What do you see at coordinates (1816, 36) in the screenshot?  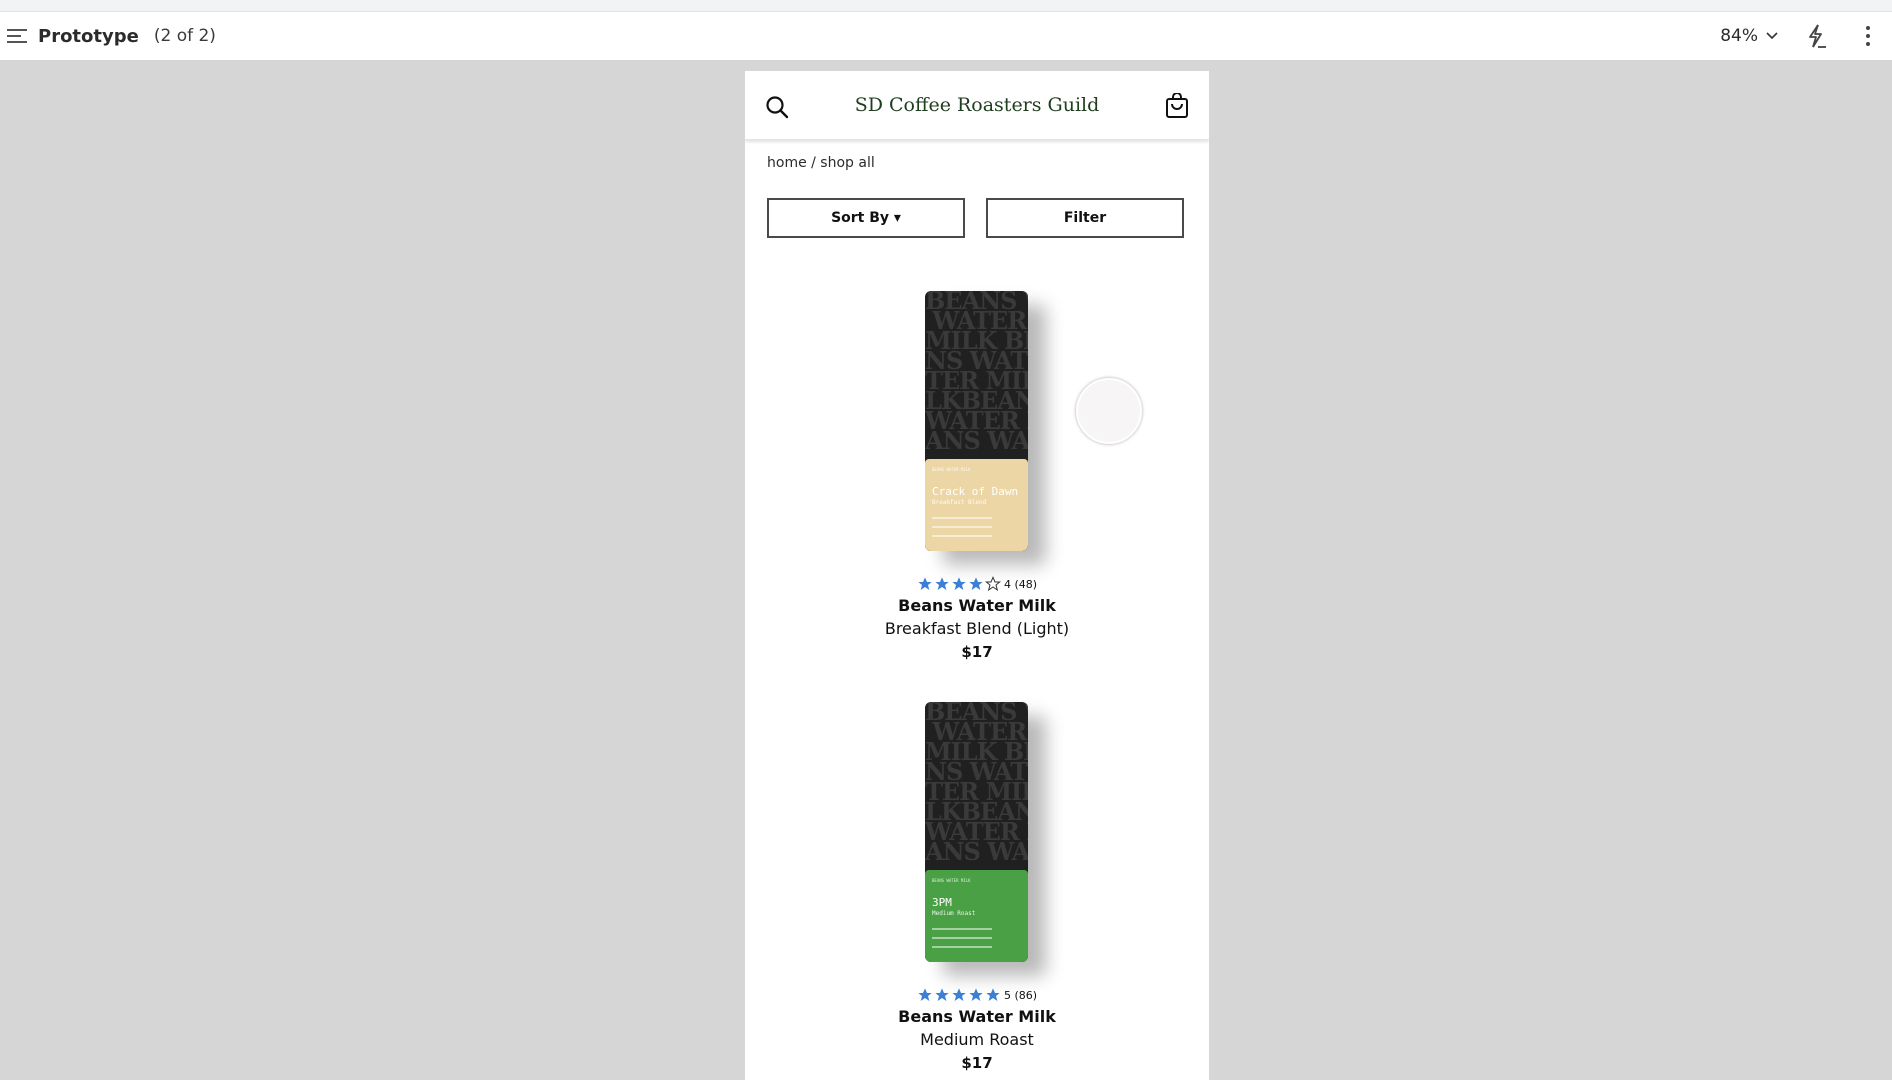 I see `lightning-icon` at bounding box center [1816, 36].